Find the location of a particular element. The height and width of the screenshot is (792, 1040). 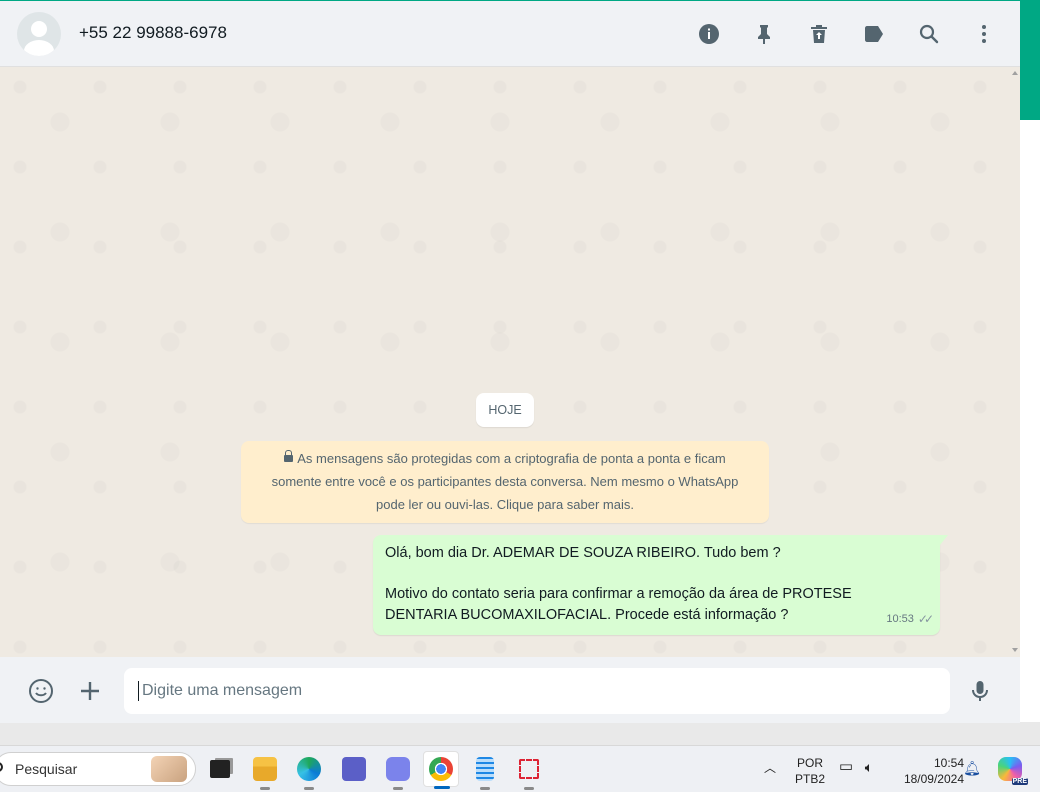

date-chip: HOJE is located at coordinates (505, 410).